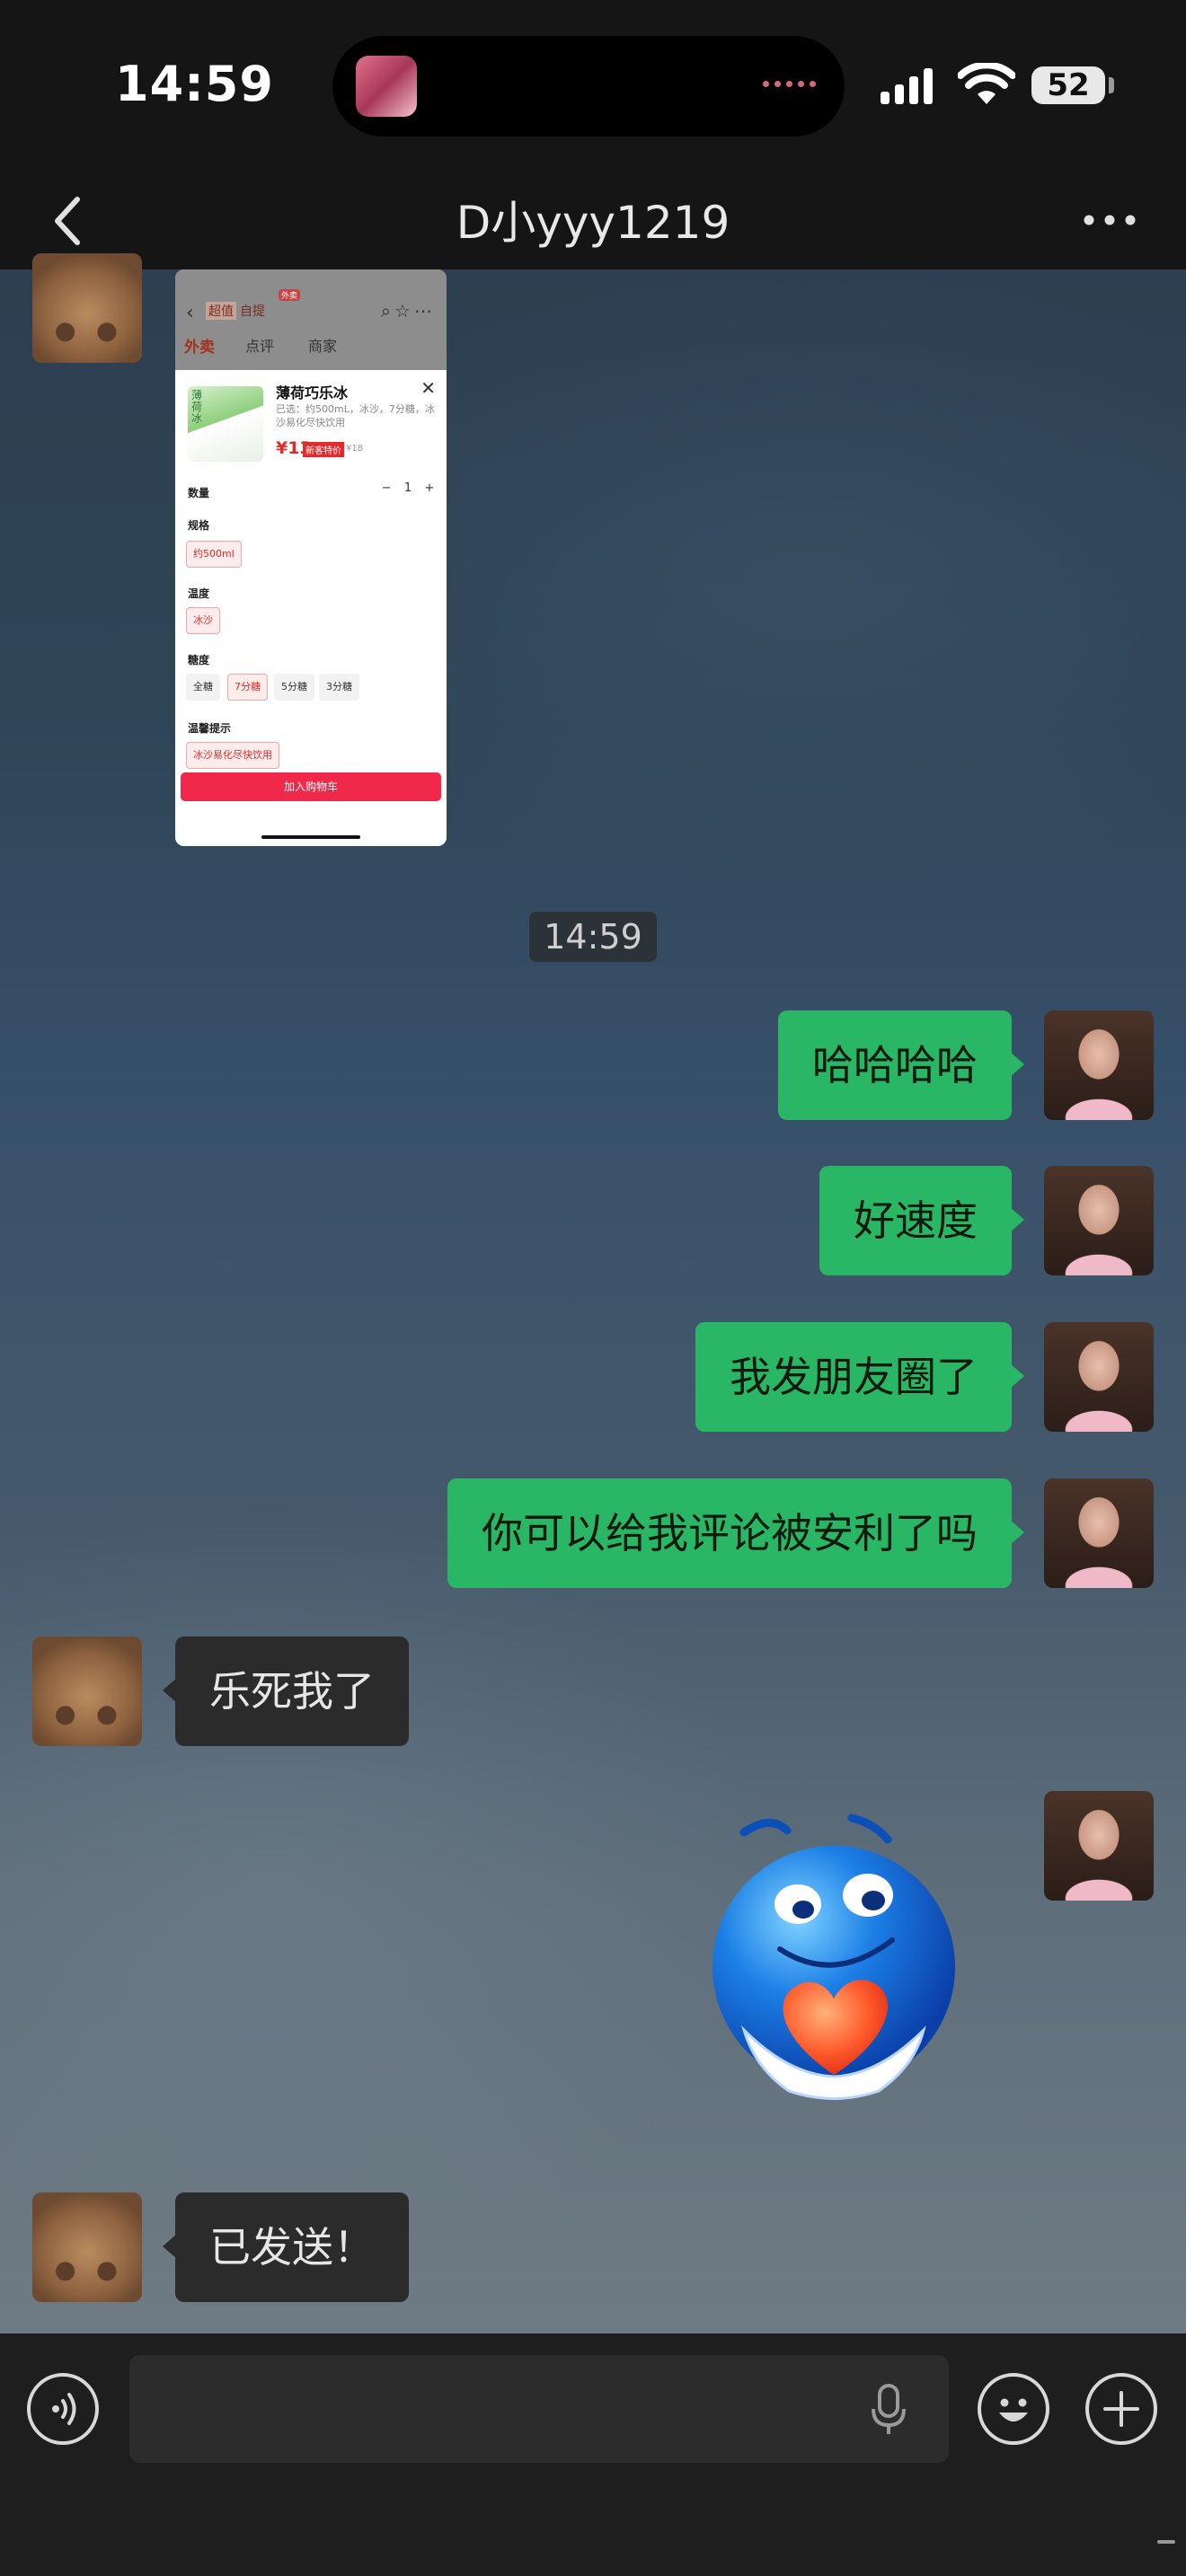  What do you see at coordinates (311, 319) in the screenshot?
I see `screenshot-app-header: ‹ 超值 自提 外卖 ⌕☆⋯ 外卖 点评 商家` at bounding box center [311, 319].